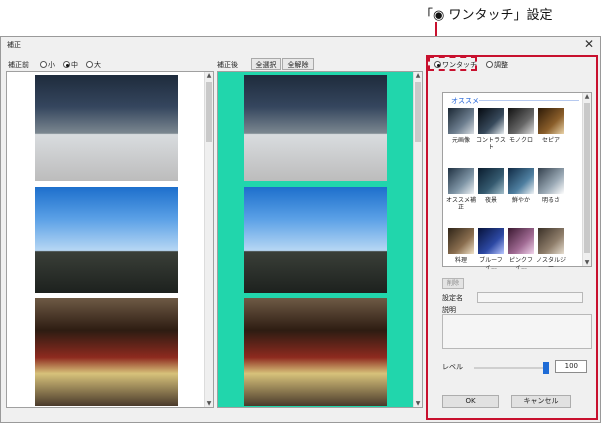  What do you see at coordinates (550, 140) in the screenshot?
I see `preset-label: セピア` at bounding box center [550, 140].